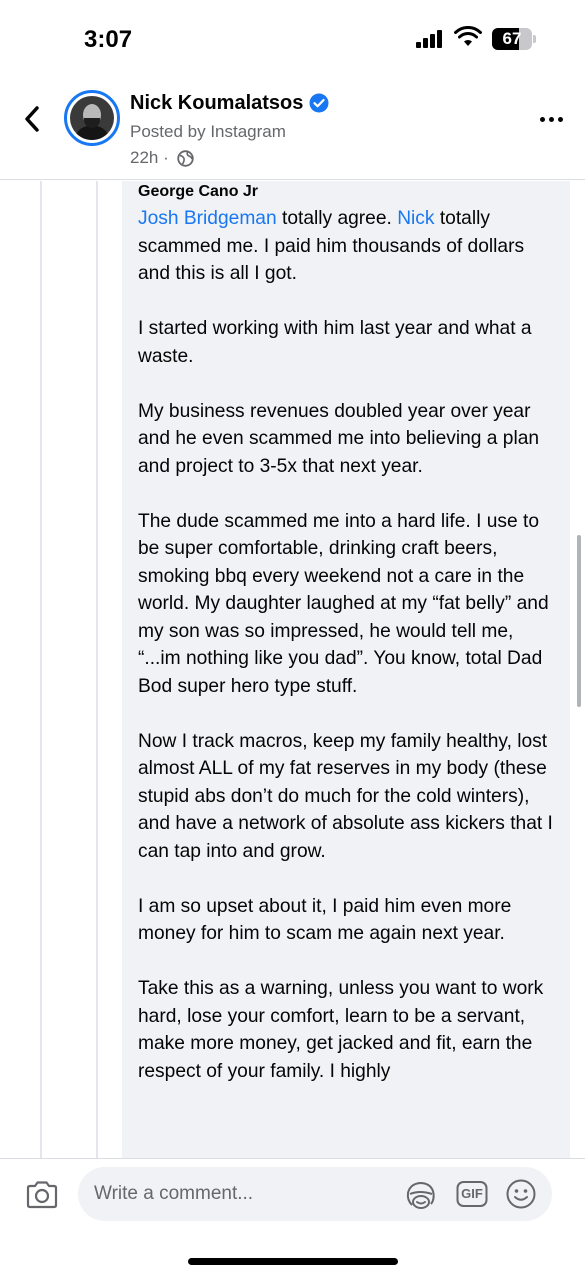 This screenshot has height=1275, width=585. What do you see at coordinates (415, 218) in the screenshot?
I see `mention-link: Nick` at bounding box center [415, 218].